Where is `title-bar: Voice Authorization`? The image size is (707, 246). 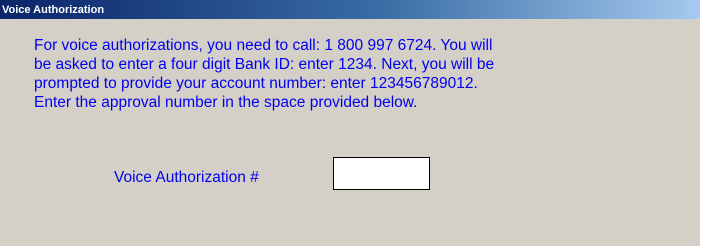 title-bar: Voice Authorization is located at coordinates (350, 9).